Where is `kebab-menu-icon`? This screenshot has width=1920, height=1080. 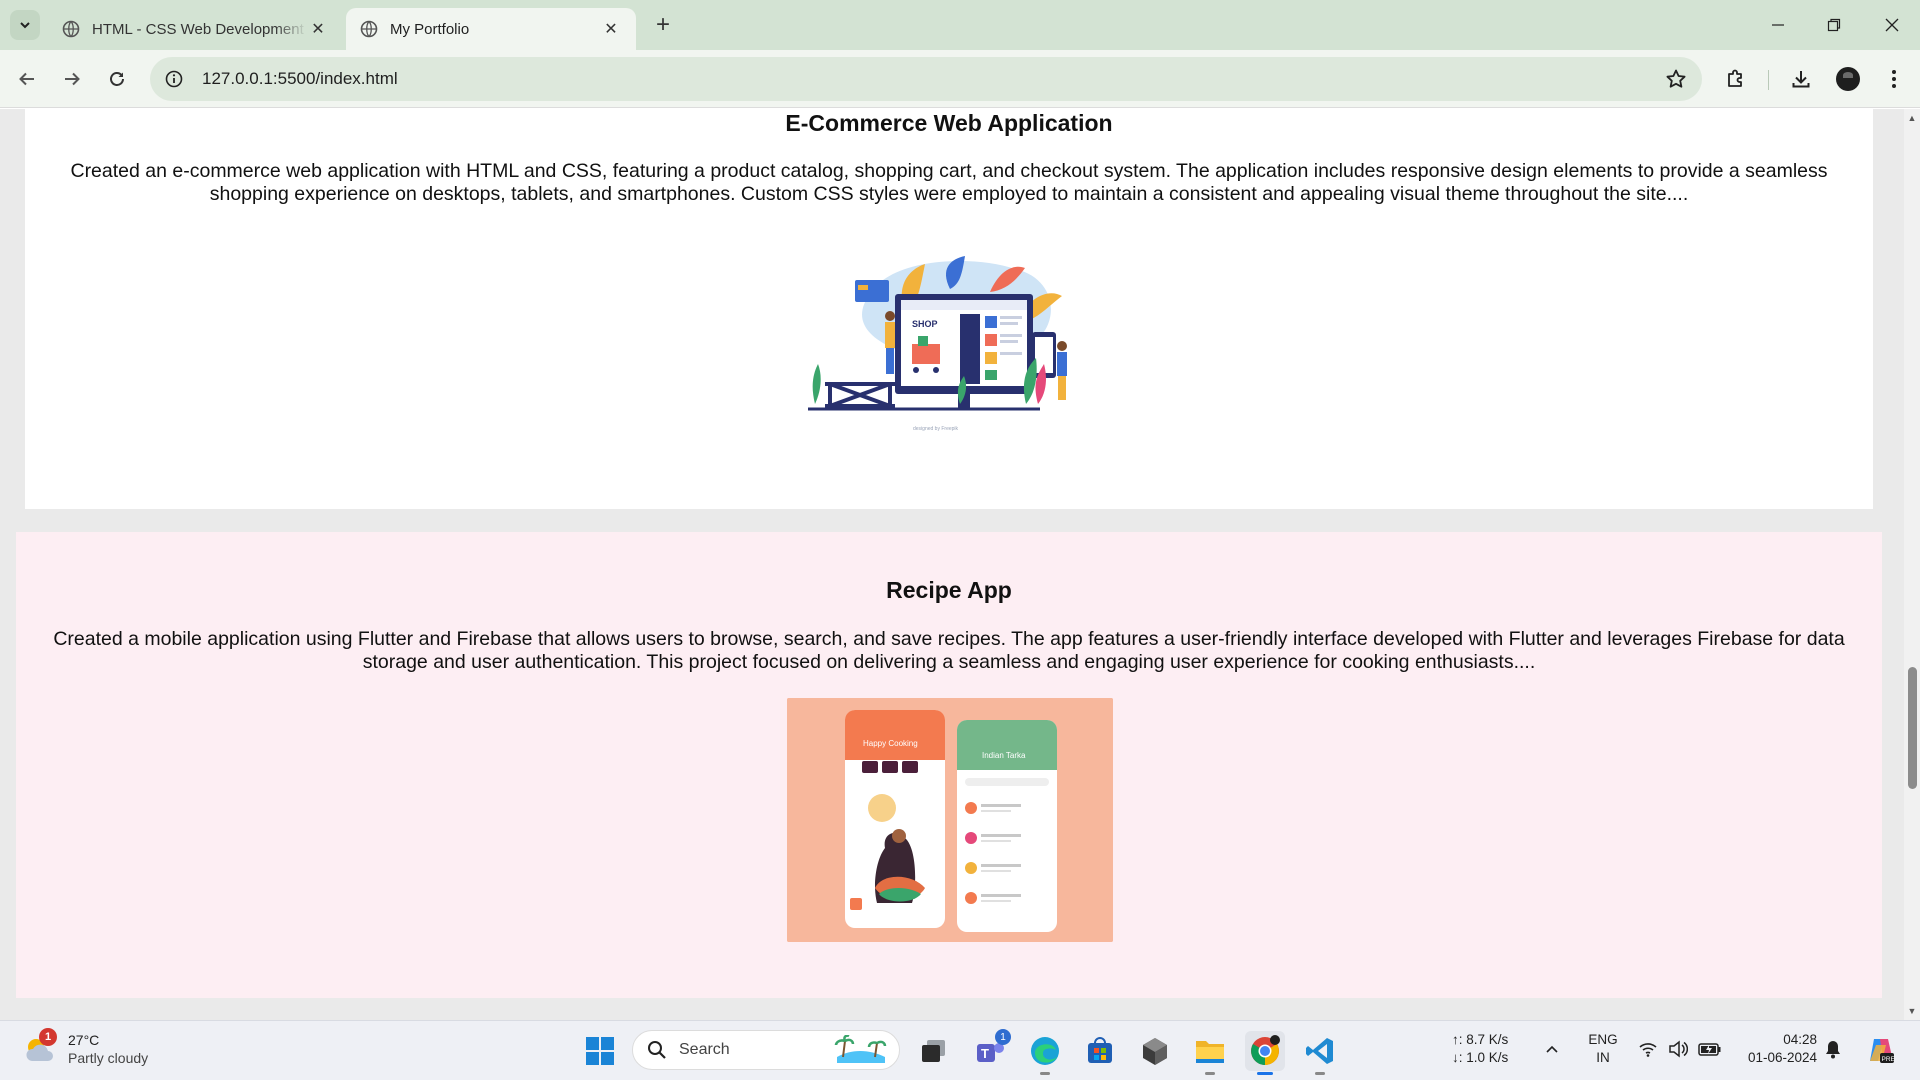
kebab-menu-icon is located at coordinates (1894, 79).